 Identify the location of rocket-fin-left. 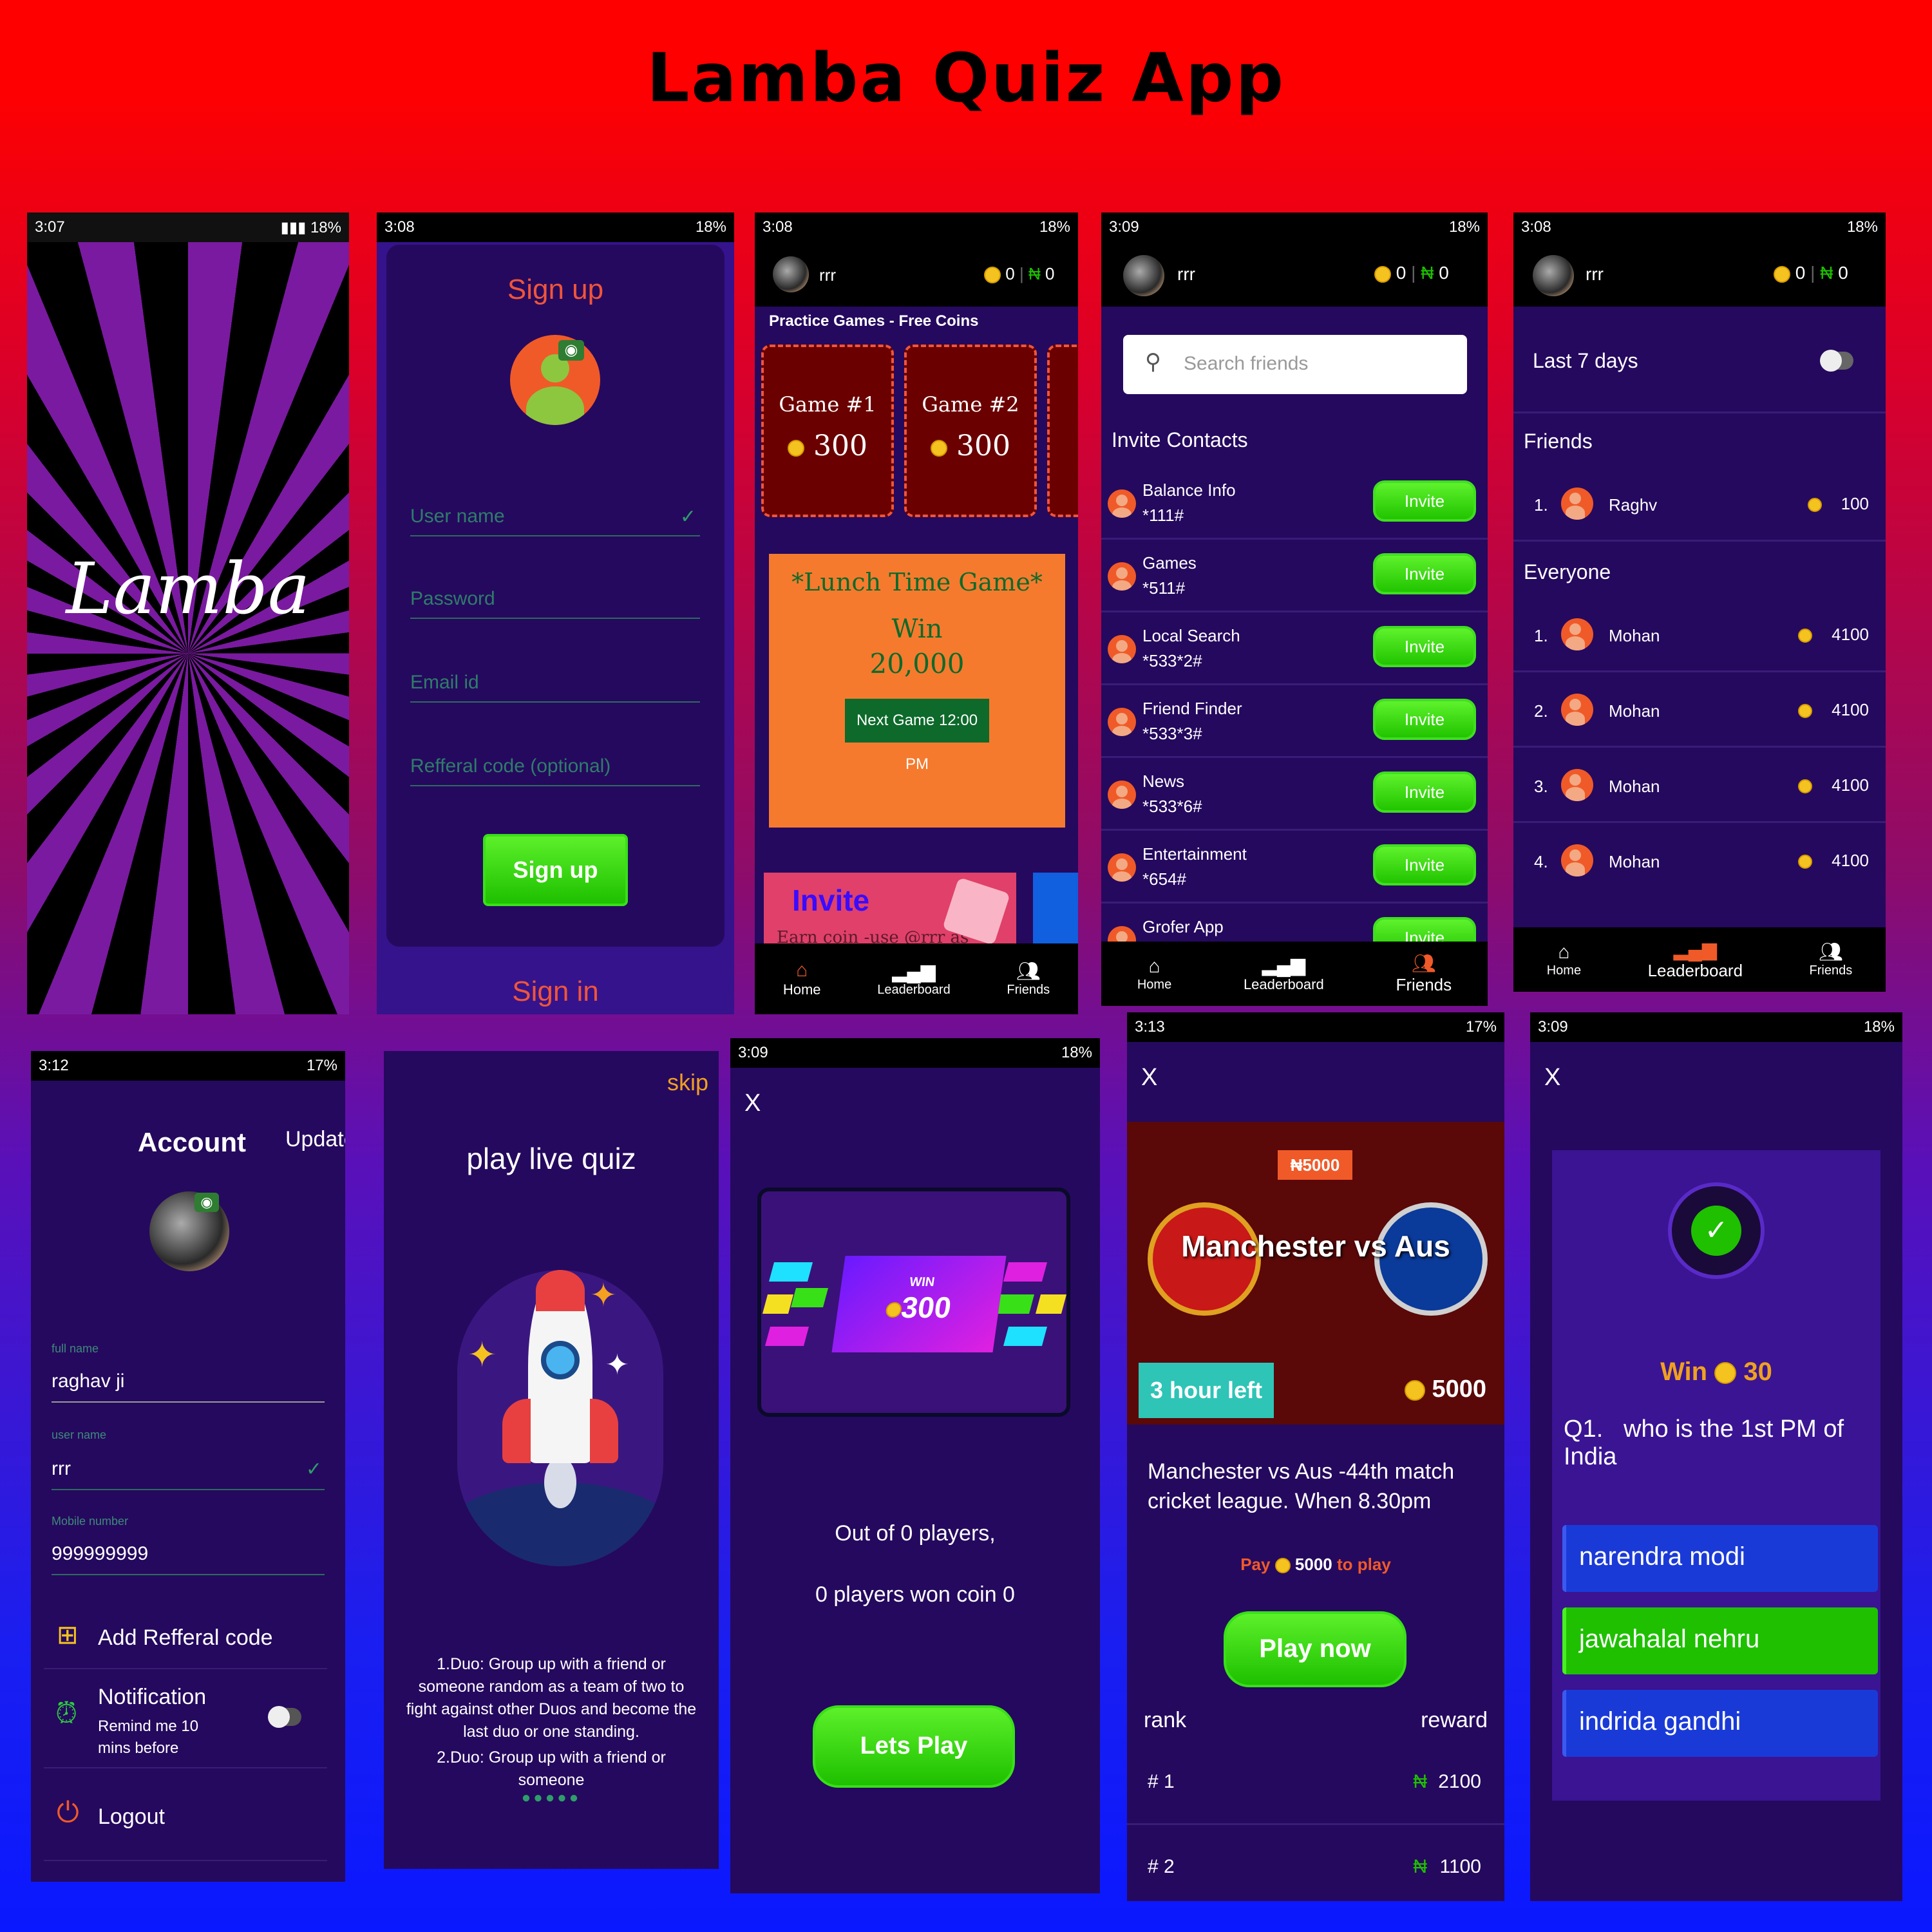
(516, 1431).